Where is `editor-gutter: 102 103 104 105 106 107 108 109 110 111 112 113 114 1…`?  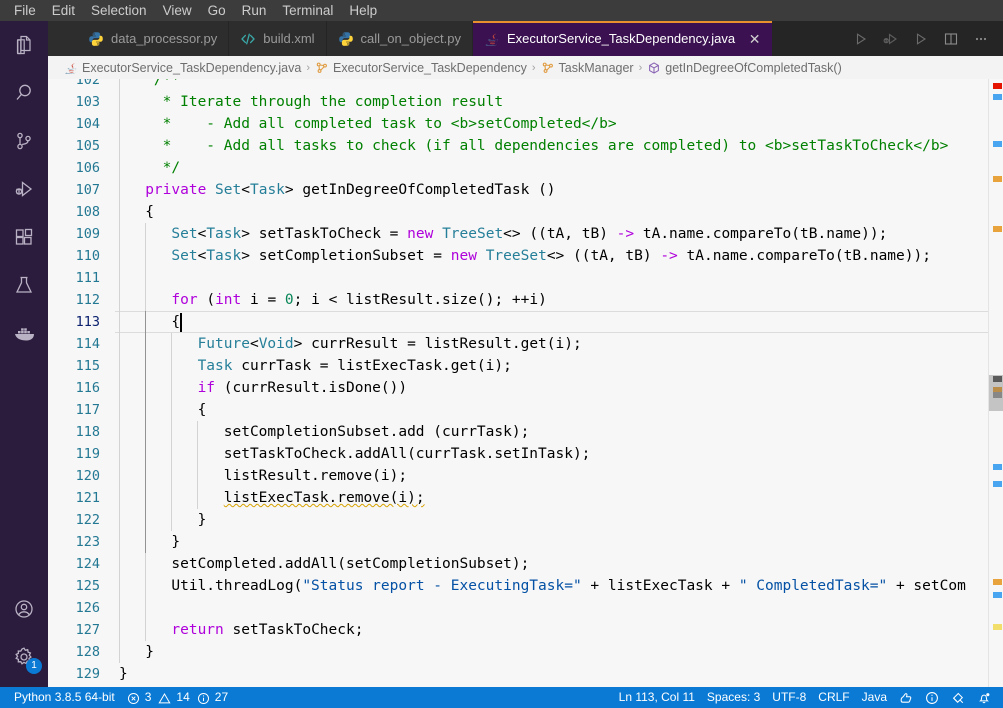
editor-gutter: 102 103 104 105 106 107 108 109 110 111 112 113 114 1… is located at coordinates (81, 383).